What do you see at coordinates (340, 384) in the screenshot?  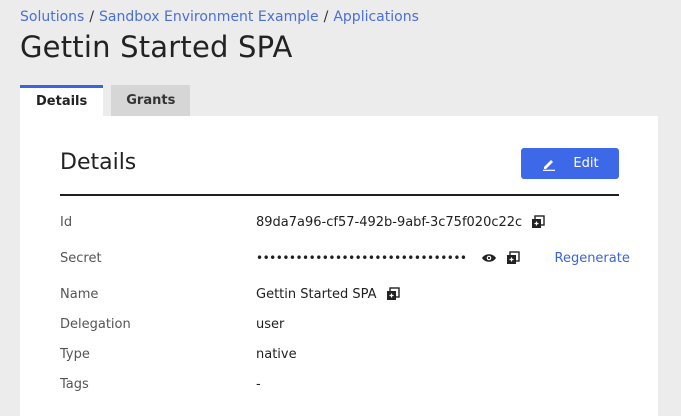 I see `field-tags: Tags -` at bounding box center [340, 384].